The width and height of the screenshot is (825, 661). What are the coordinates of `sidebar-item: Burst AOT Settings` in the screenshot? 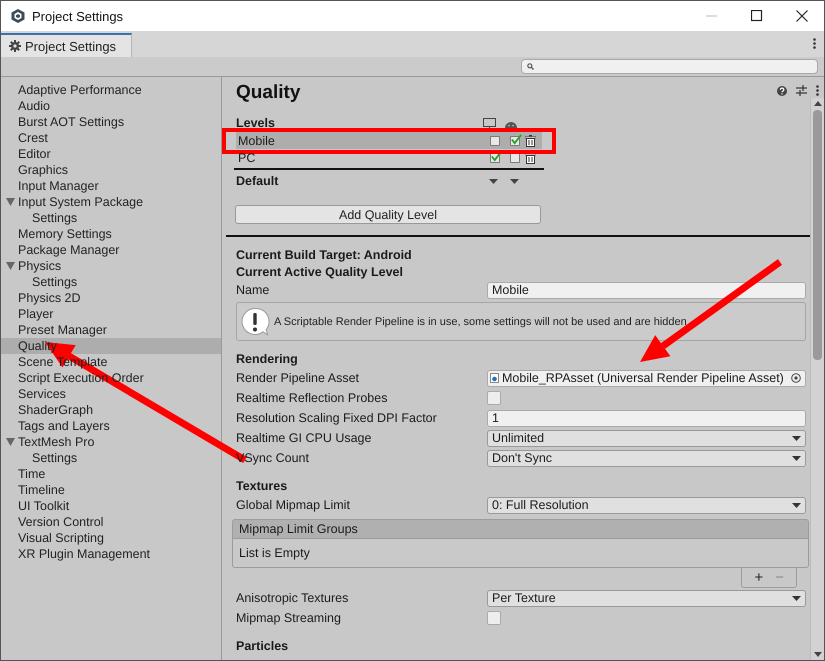 It's located at (111, 122).